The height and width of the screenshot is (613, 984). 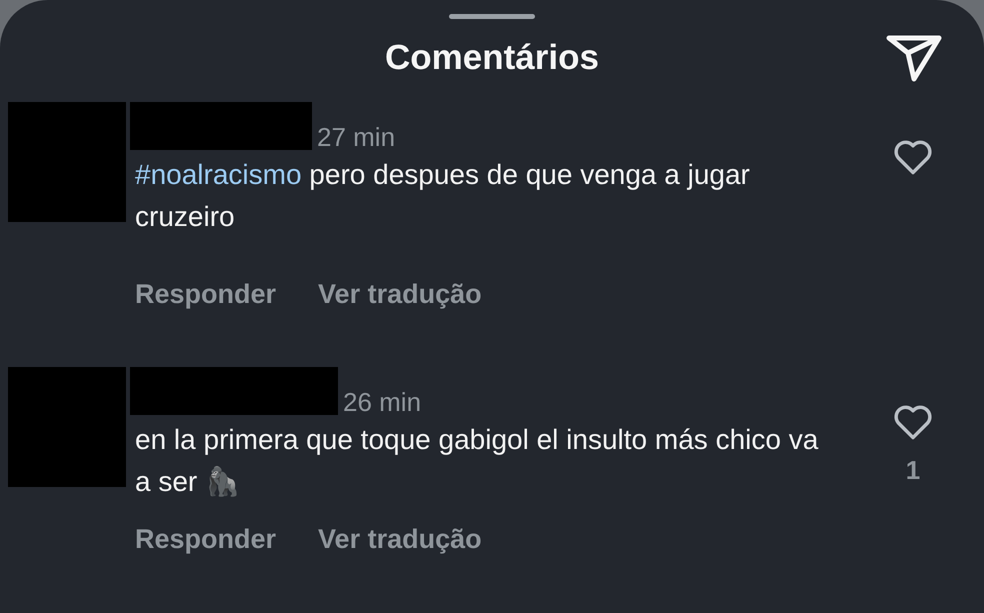 What do you see at coordinates (477, 460) in the screenshot?
I see `comment-text: en la primera que toque gabigol el insulto más chico va a ser 🦍` at bounding box center [477, 460].